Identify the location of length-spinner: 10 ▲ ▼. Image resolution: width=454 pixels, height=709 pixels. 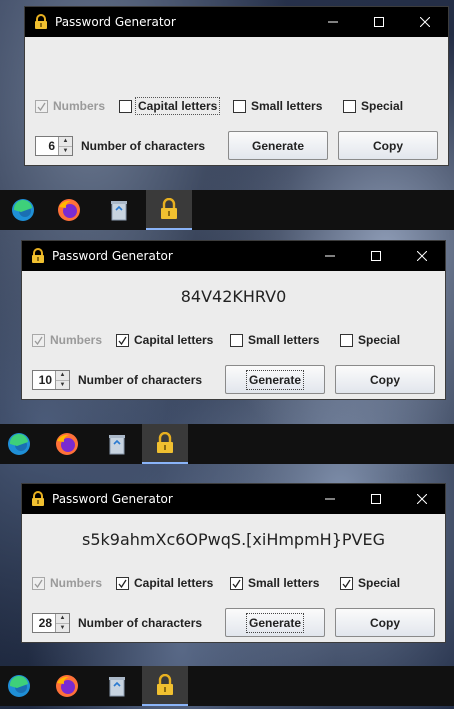
(51, 380).